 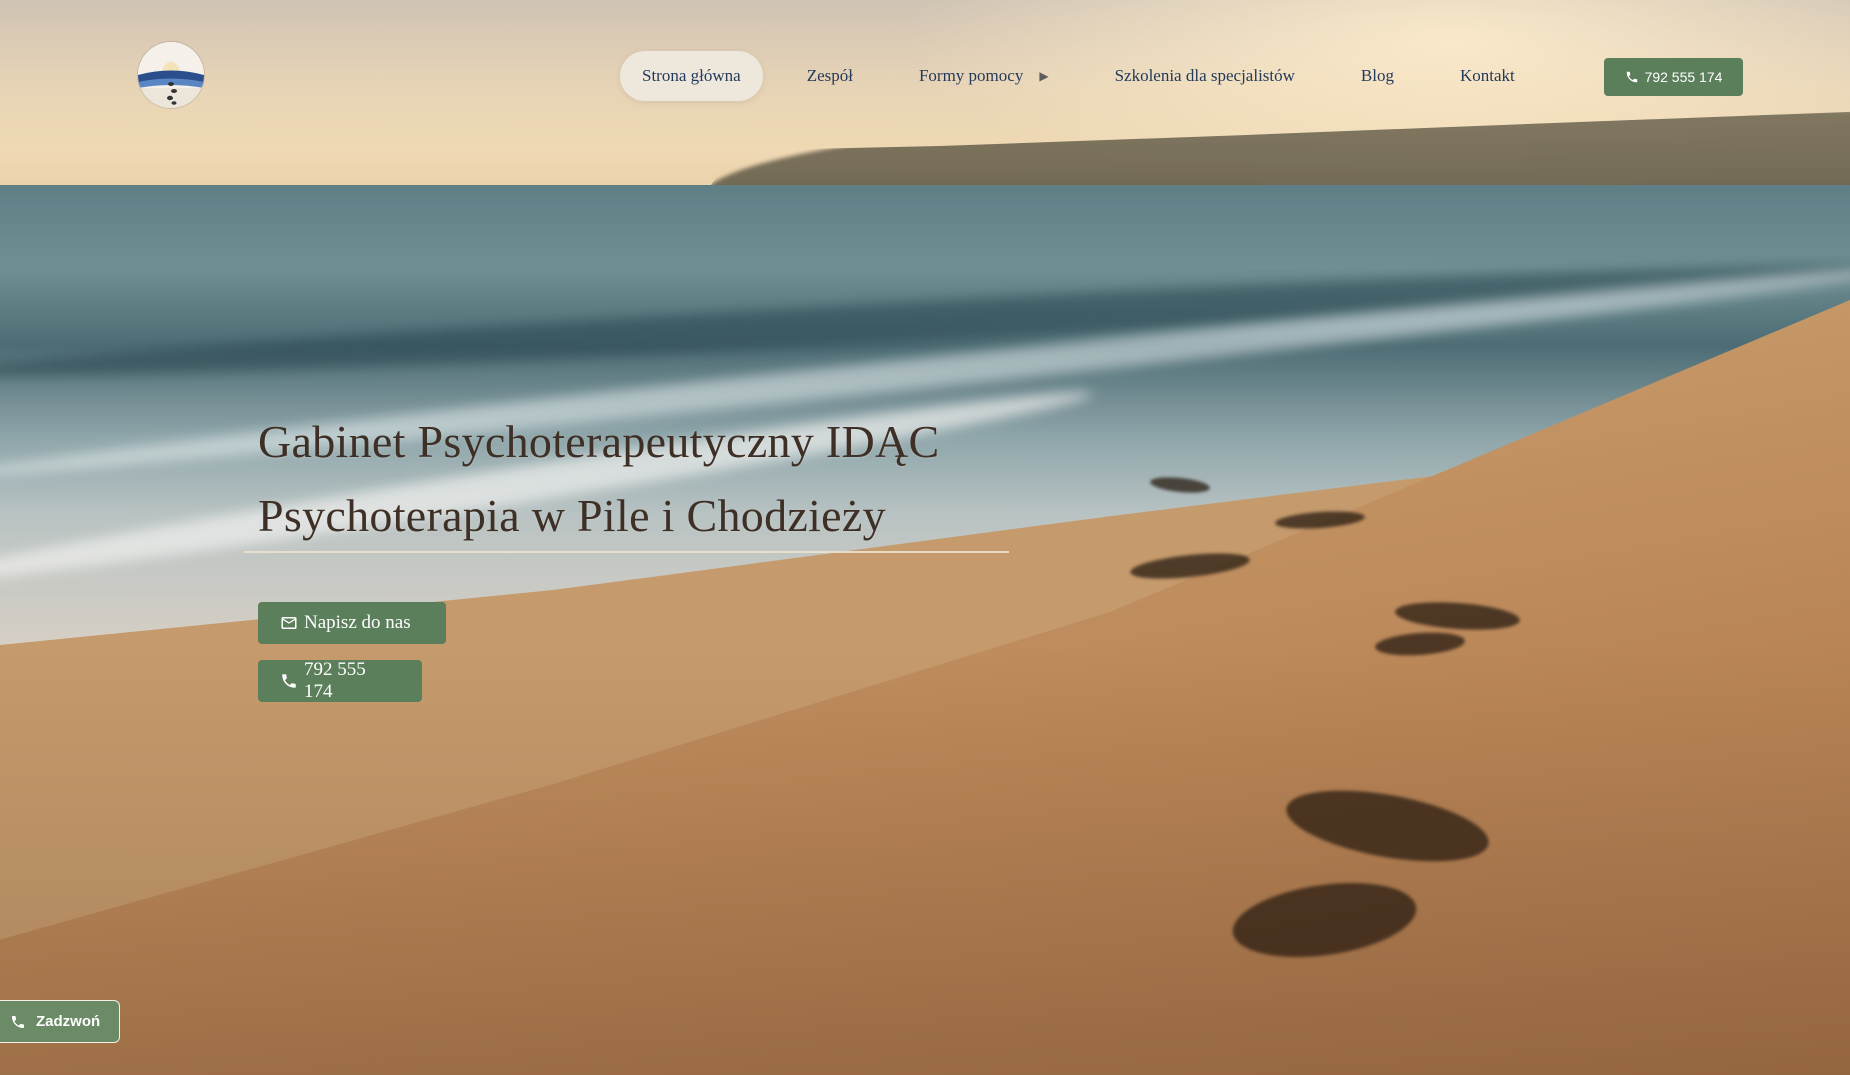 What do you see at coordinates (626, 552) in the screenshot?
I see `hero-divider` at bounding box center [626, 552].